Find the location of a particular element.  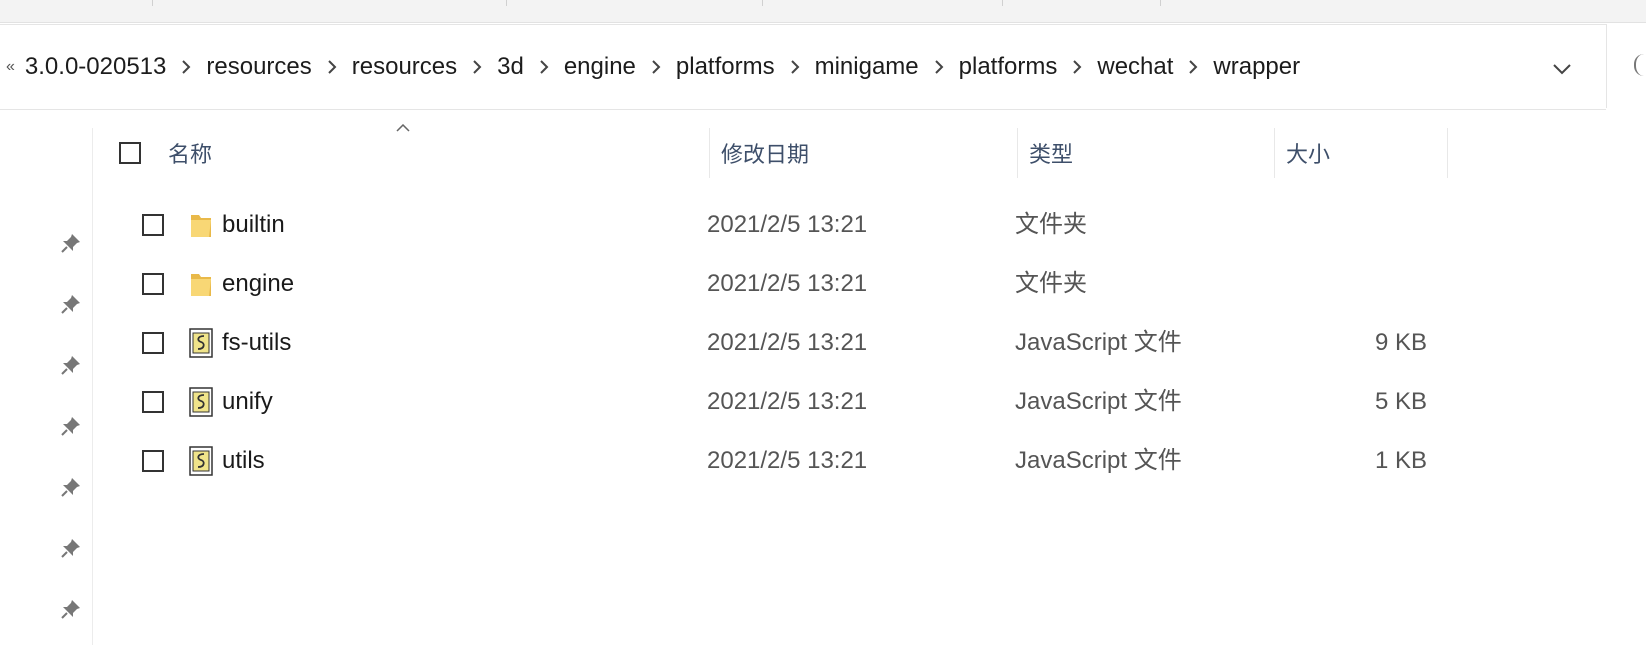

breadcrumb-item: minigame is located at coordinates (867, 67).